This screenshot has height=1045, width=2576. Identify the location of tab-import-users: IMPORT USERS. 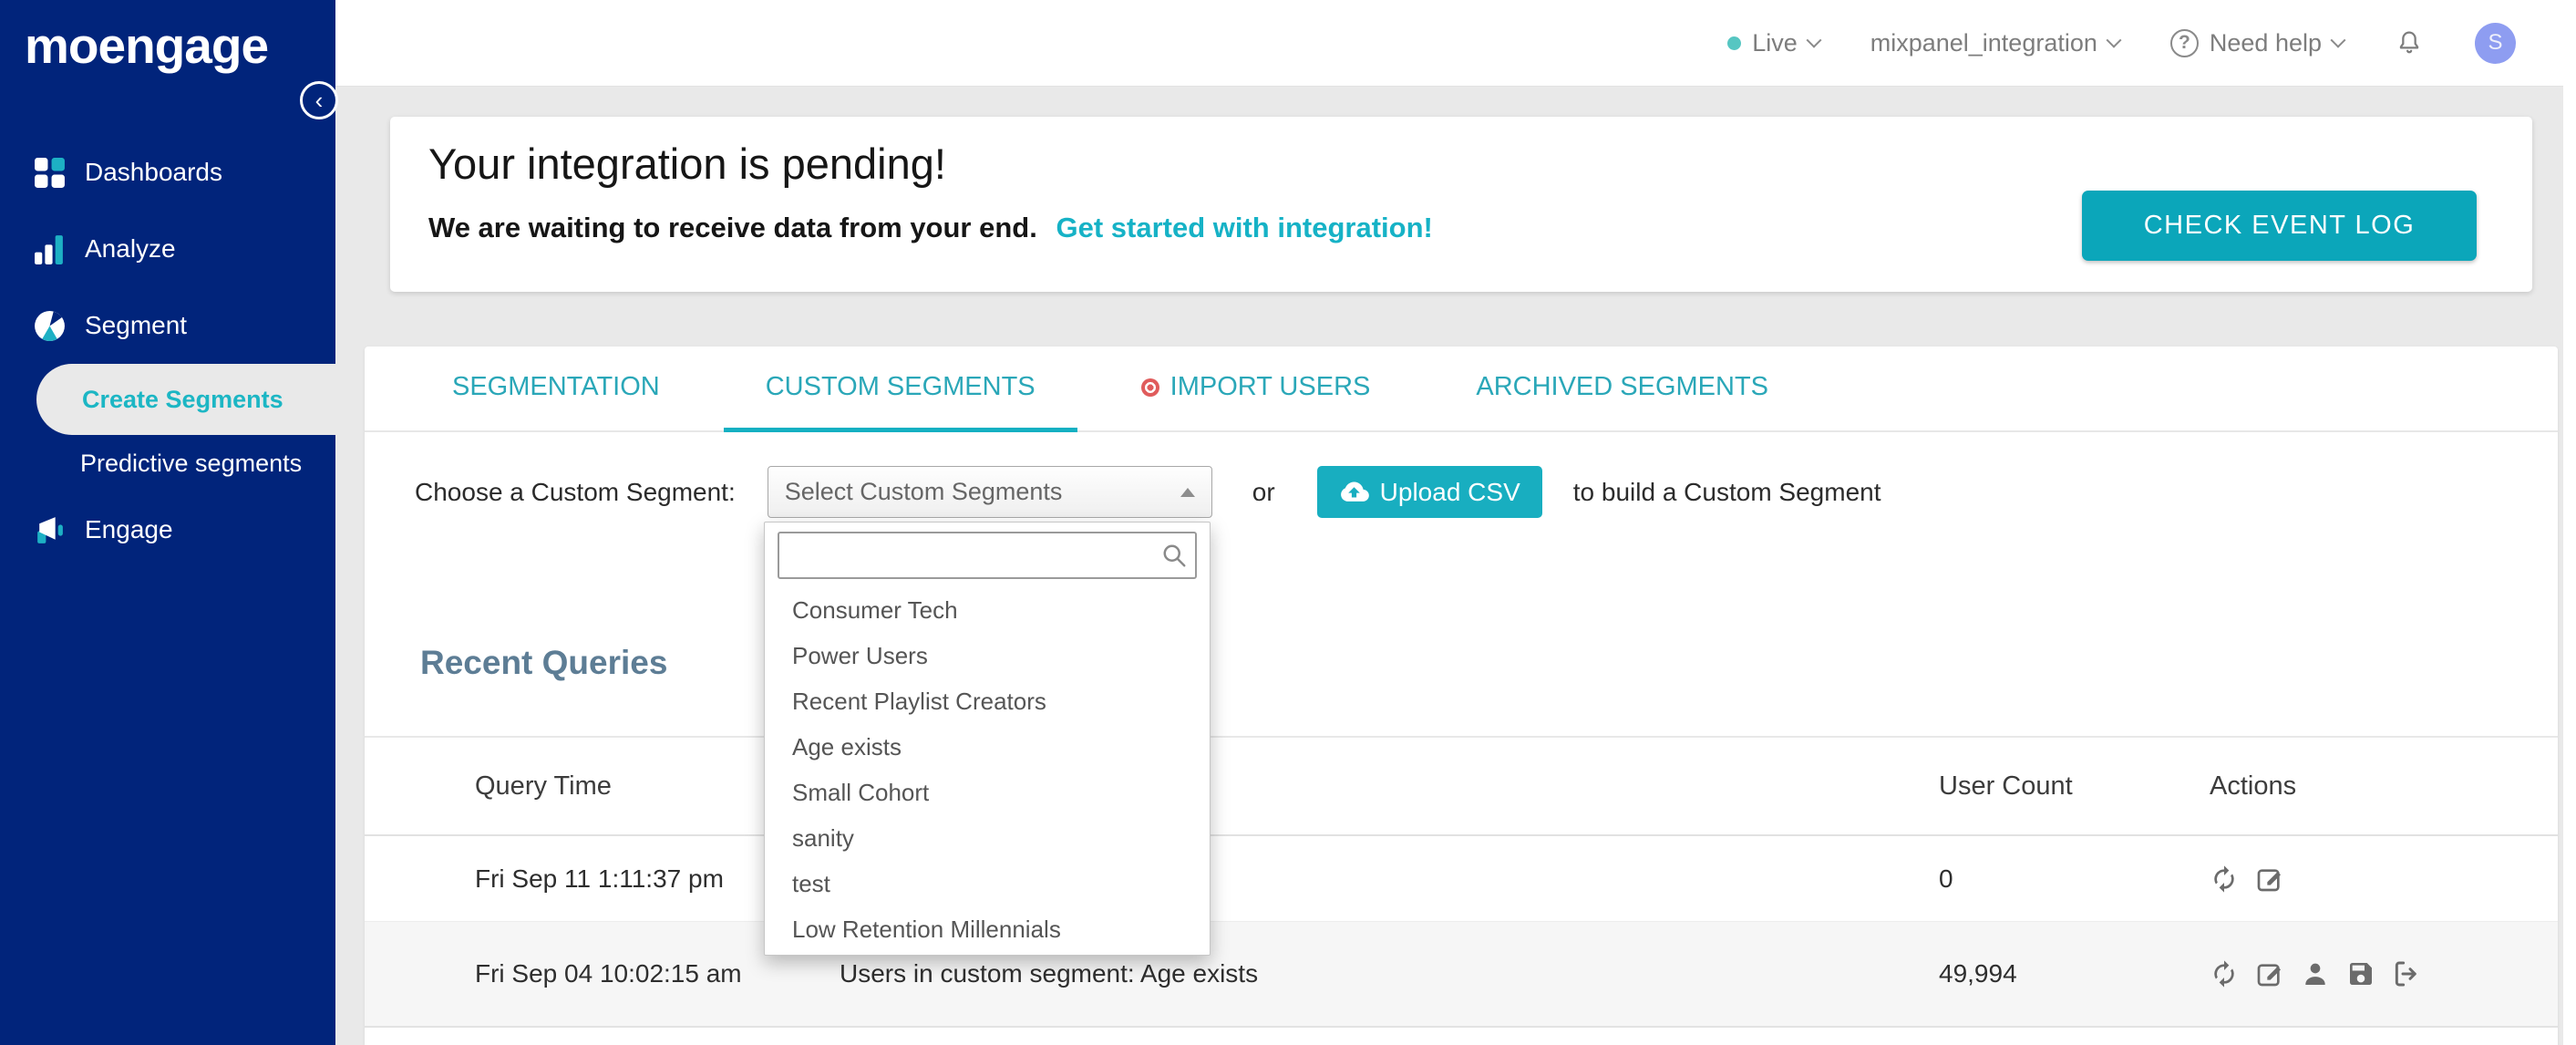
(1256, 389).